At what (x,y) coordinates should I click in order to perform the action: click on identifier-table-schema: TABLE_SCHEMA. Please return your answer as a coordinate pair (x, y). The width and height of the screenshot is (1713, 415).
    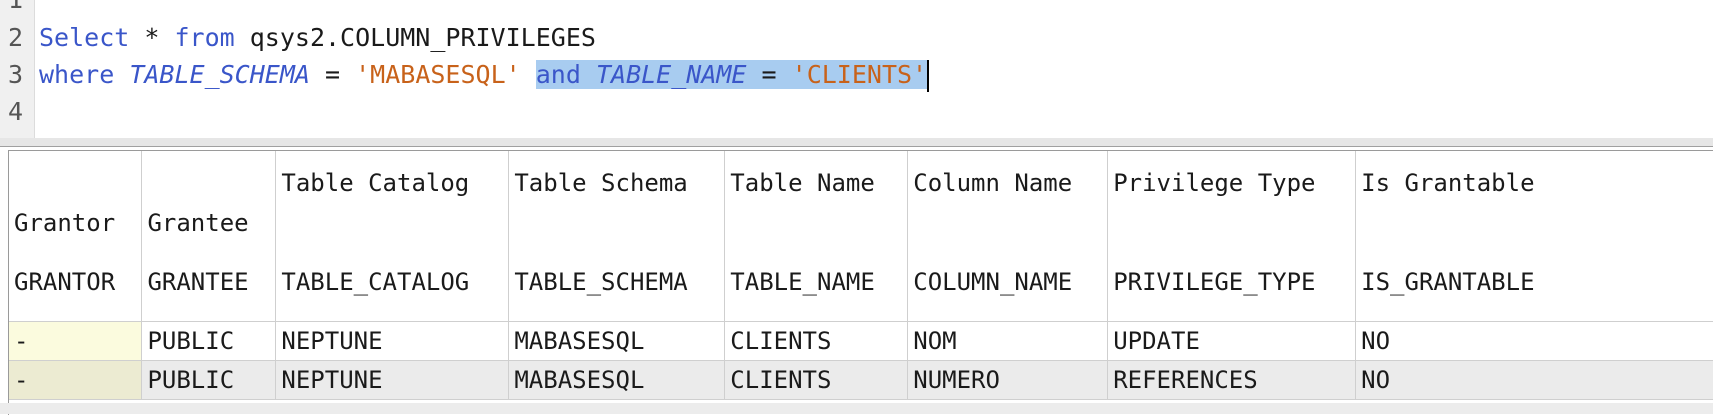
    Looking at the image, I should click on (219, 74).